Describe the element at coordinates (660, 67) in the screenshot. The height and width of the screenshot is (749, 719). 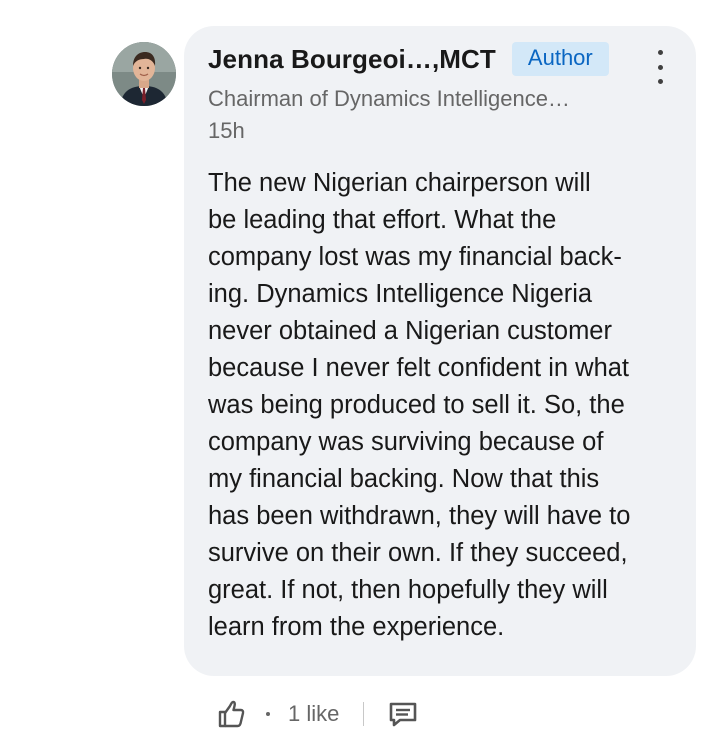
I see `more-options-button` at that location.